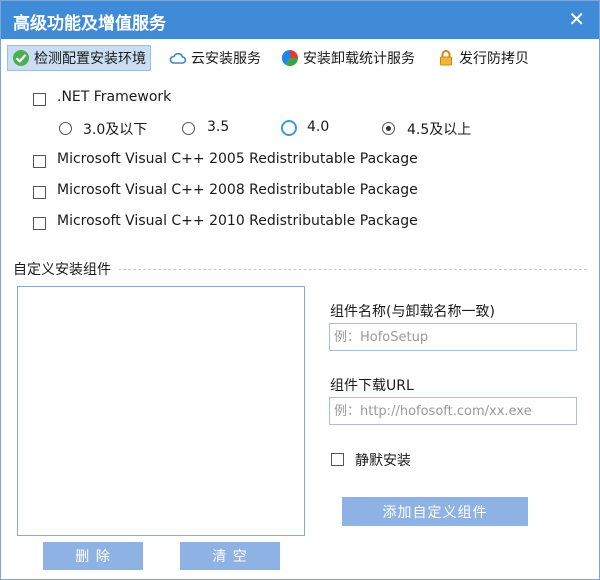 The height and width of the screenshot is (580, 600). I want to click on tab-anti-copy: 发行防拷贝, so click(483, 58).